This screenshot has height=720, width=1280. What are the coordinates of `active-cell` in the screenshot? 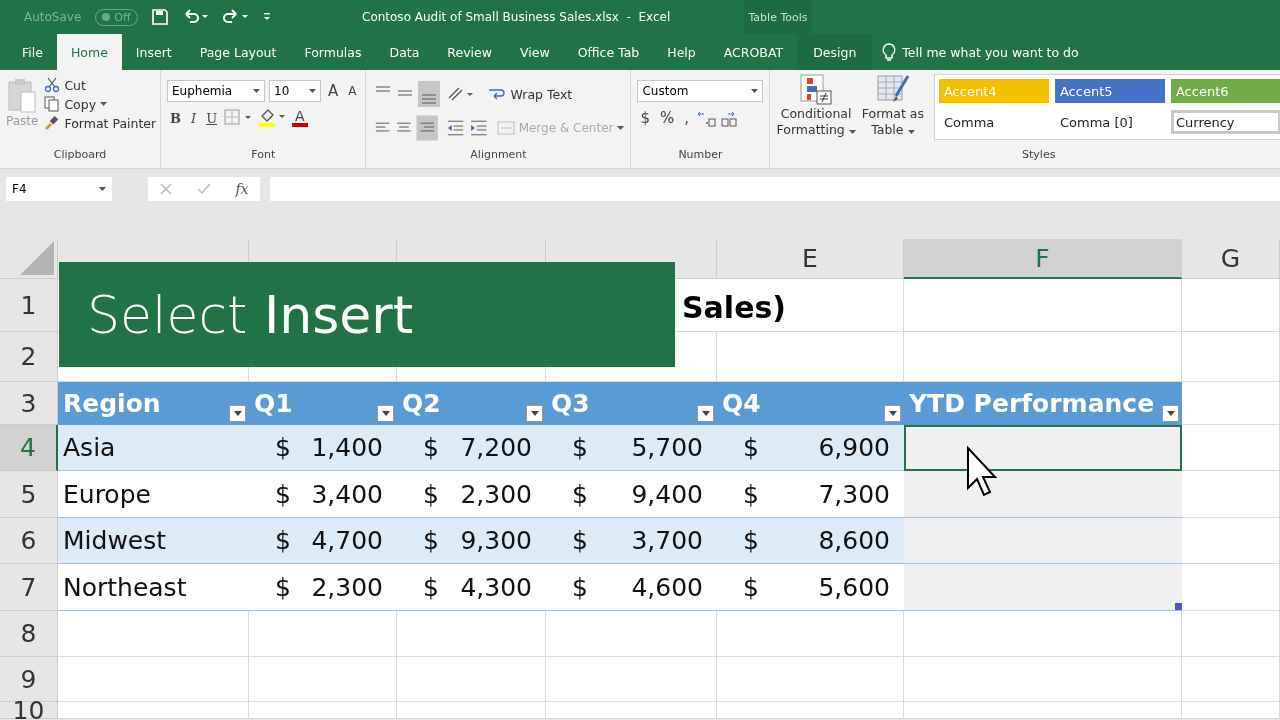 It's located at (1043, 448).